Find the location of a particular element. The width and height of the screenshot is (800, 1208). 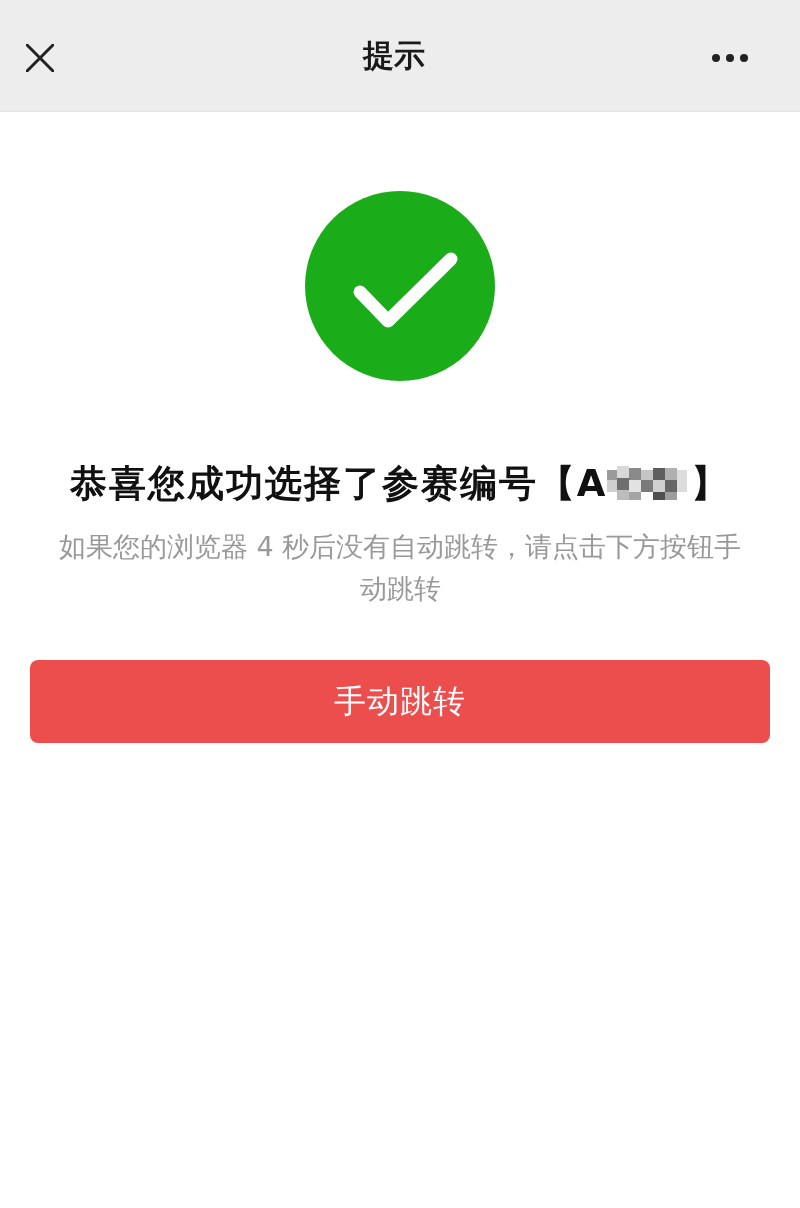

bracket-text: 】 is located at coordinates (711, 484).